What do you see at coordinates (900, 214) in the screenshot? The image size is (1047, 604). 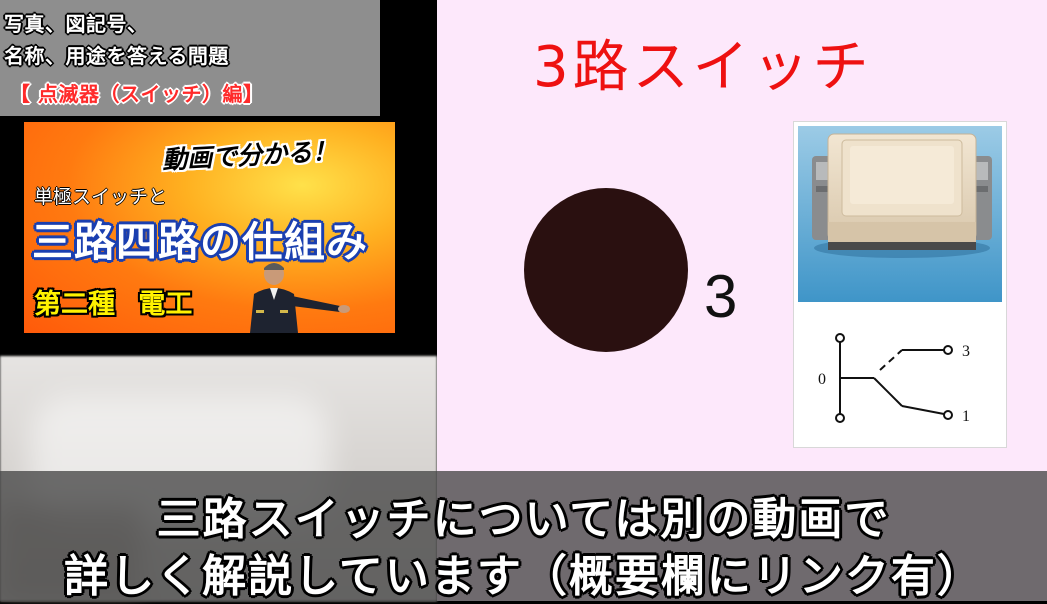 I see `switch-photo` at bounding box center [900, 214].